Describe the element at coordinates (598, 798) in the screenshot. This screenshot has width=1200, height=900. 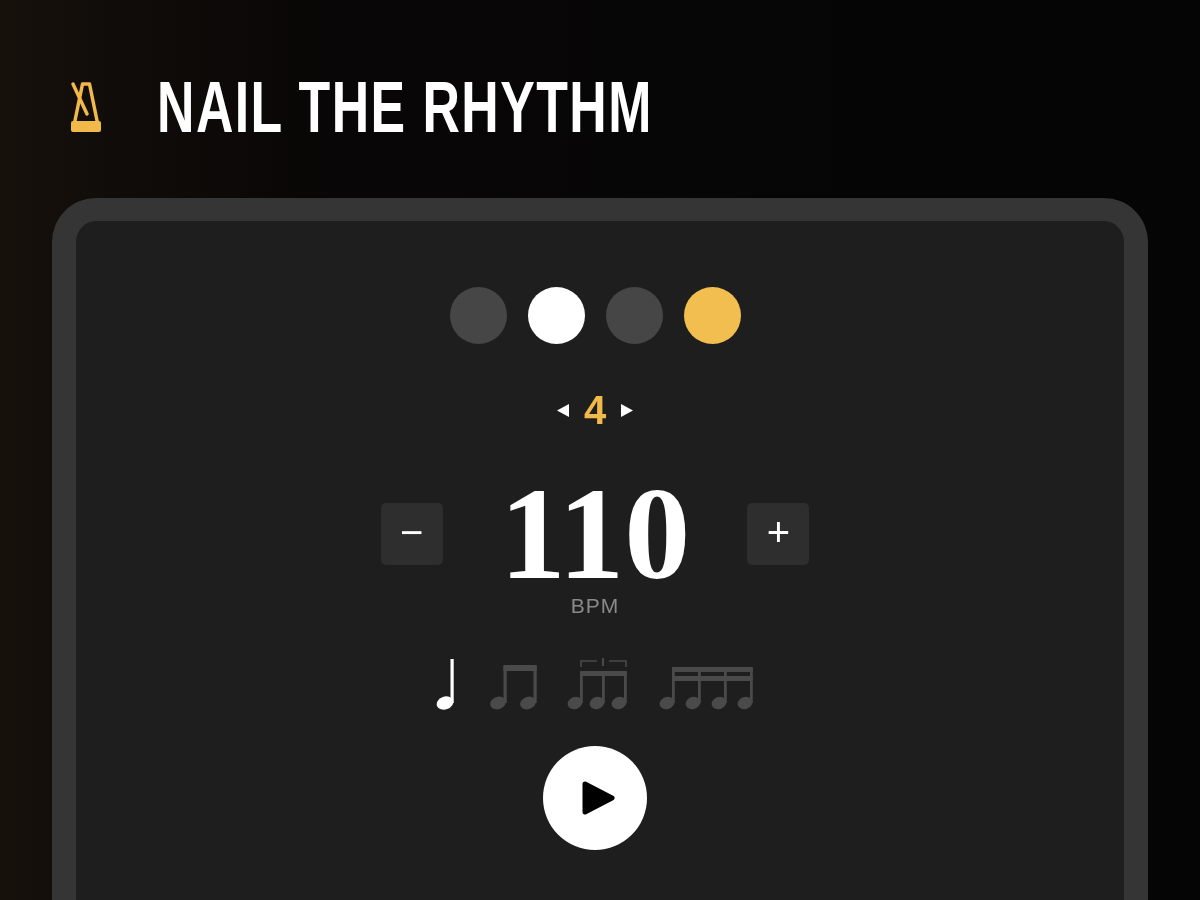
I see `play-icon` at that location.